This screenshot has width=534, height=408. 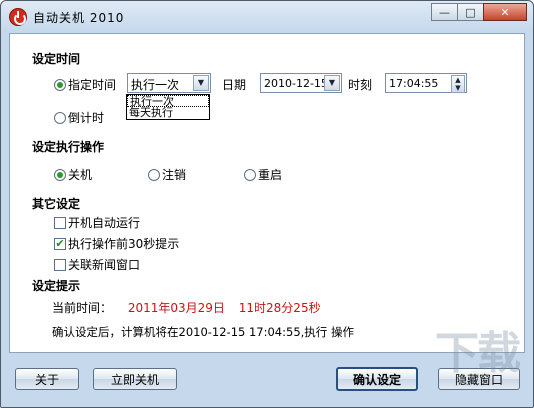 What do you see at coordinates (234, 85) in the screenshot?
I see `date-label: 日期` at bounding box center [234, 85].